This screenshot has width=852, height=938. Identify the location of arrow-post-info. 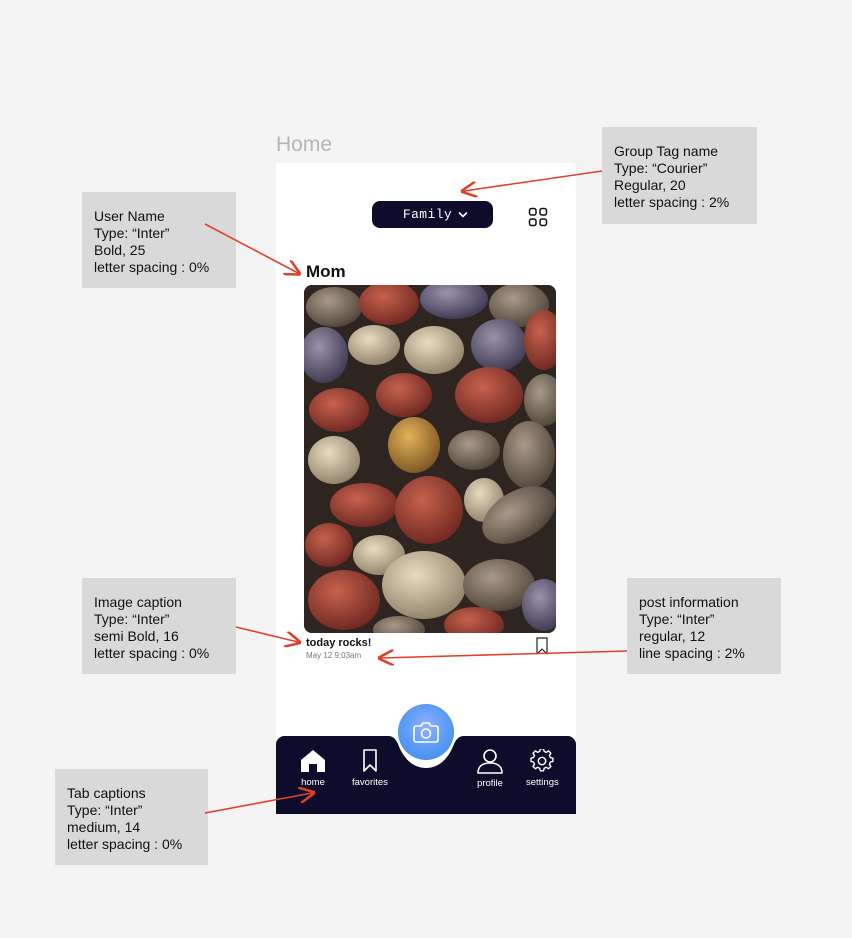
(504, 654).